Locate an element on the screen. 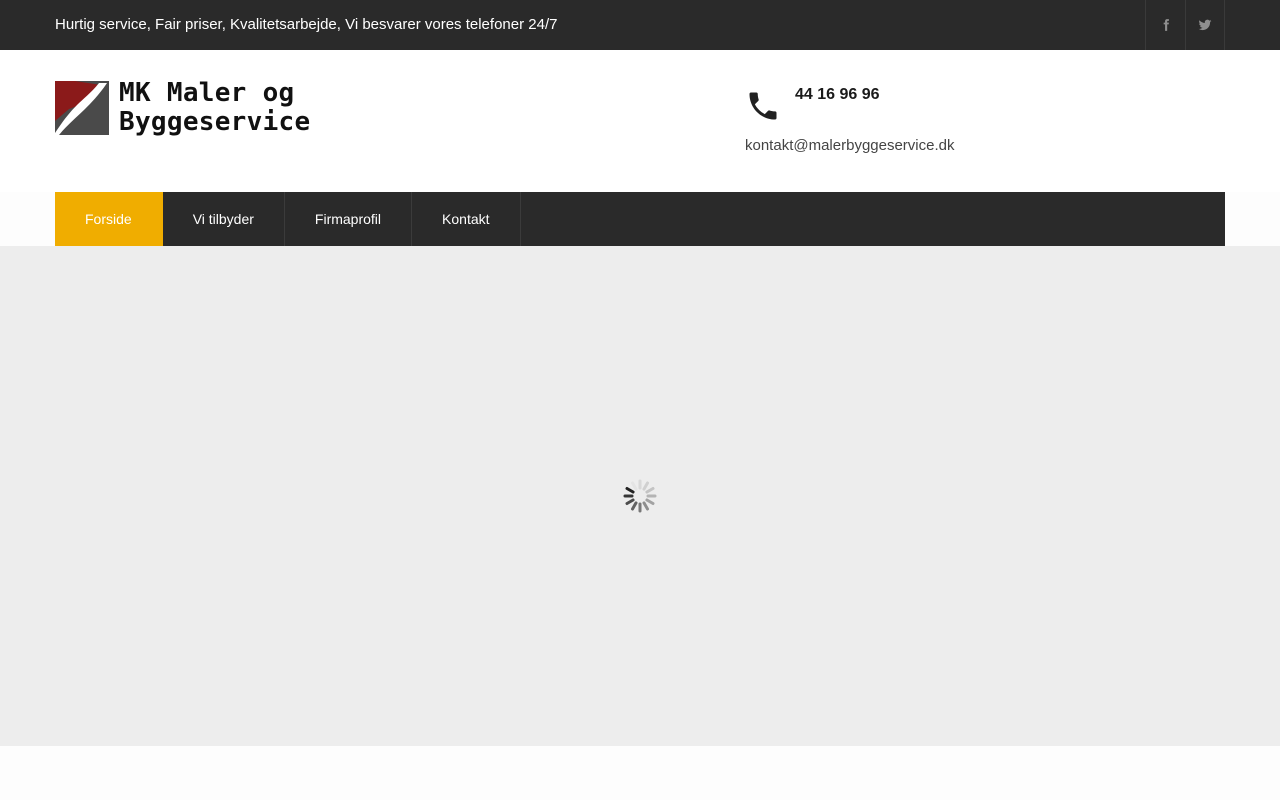 This screenshot has height=800, width=1280. nav-item-forside: Forside is located at coordinates (109, 219).